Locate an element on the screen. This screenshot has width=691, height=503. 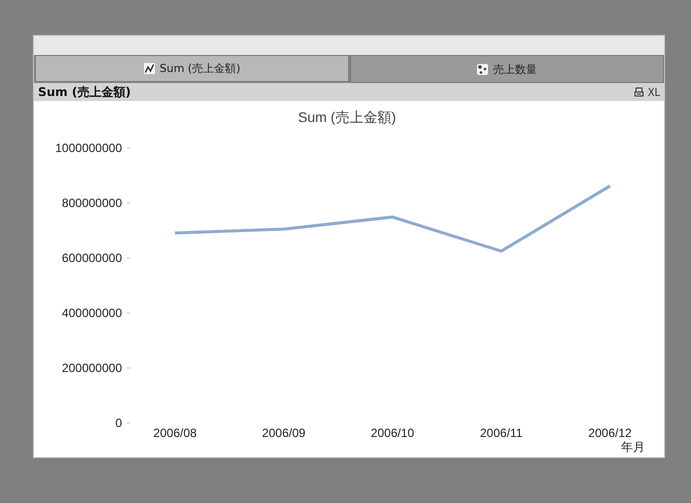
chart-title: Sum (売上金額) is located at coordinates (347, 117).